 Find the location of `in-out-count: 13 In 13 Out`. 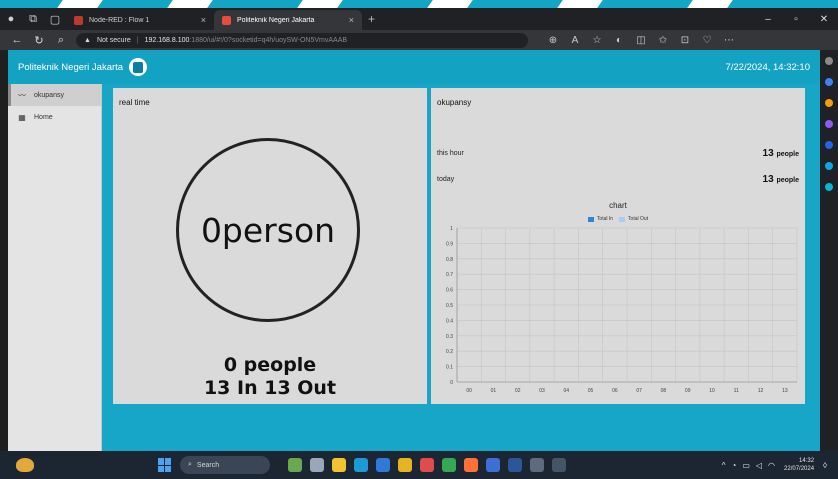

in-out-count: 13 In 13 Out is located at coordinates (270, 388).